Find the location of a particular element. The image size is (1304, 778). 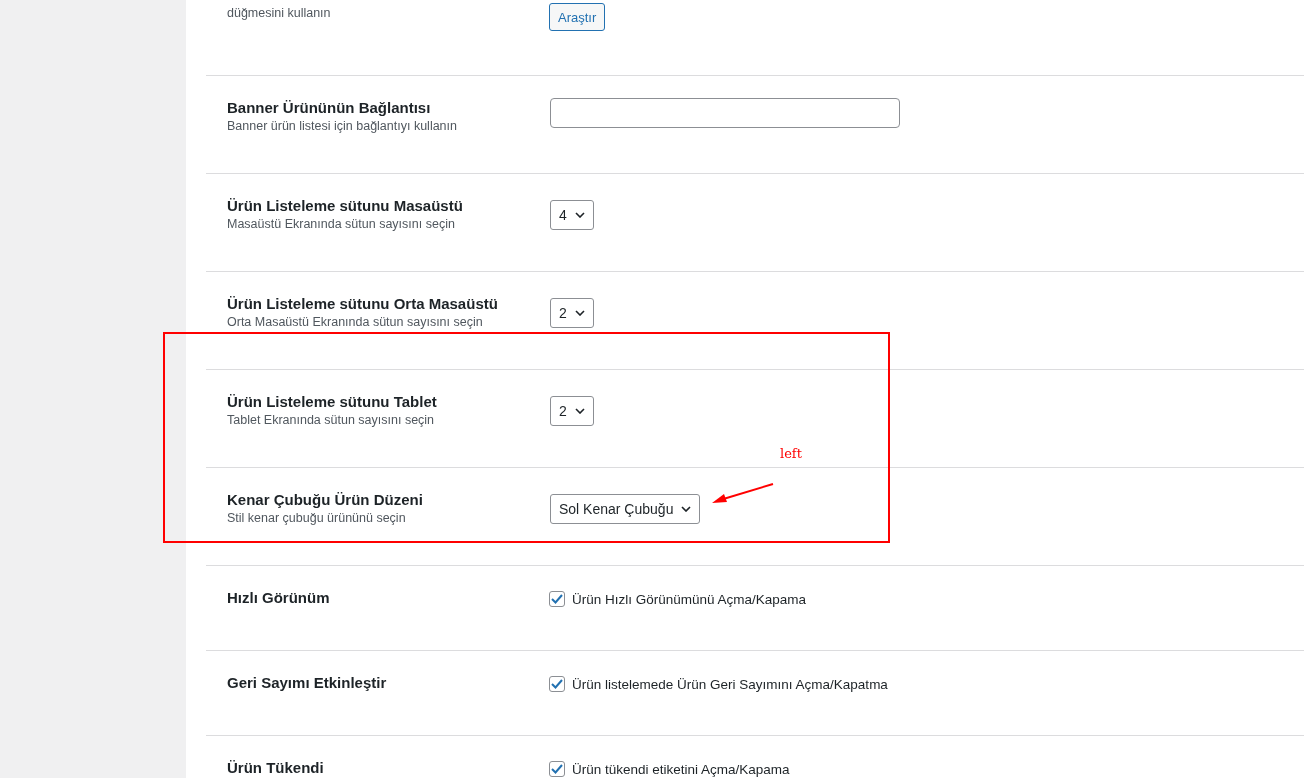

link-input-field is located at coordinates (725, 113).